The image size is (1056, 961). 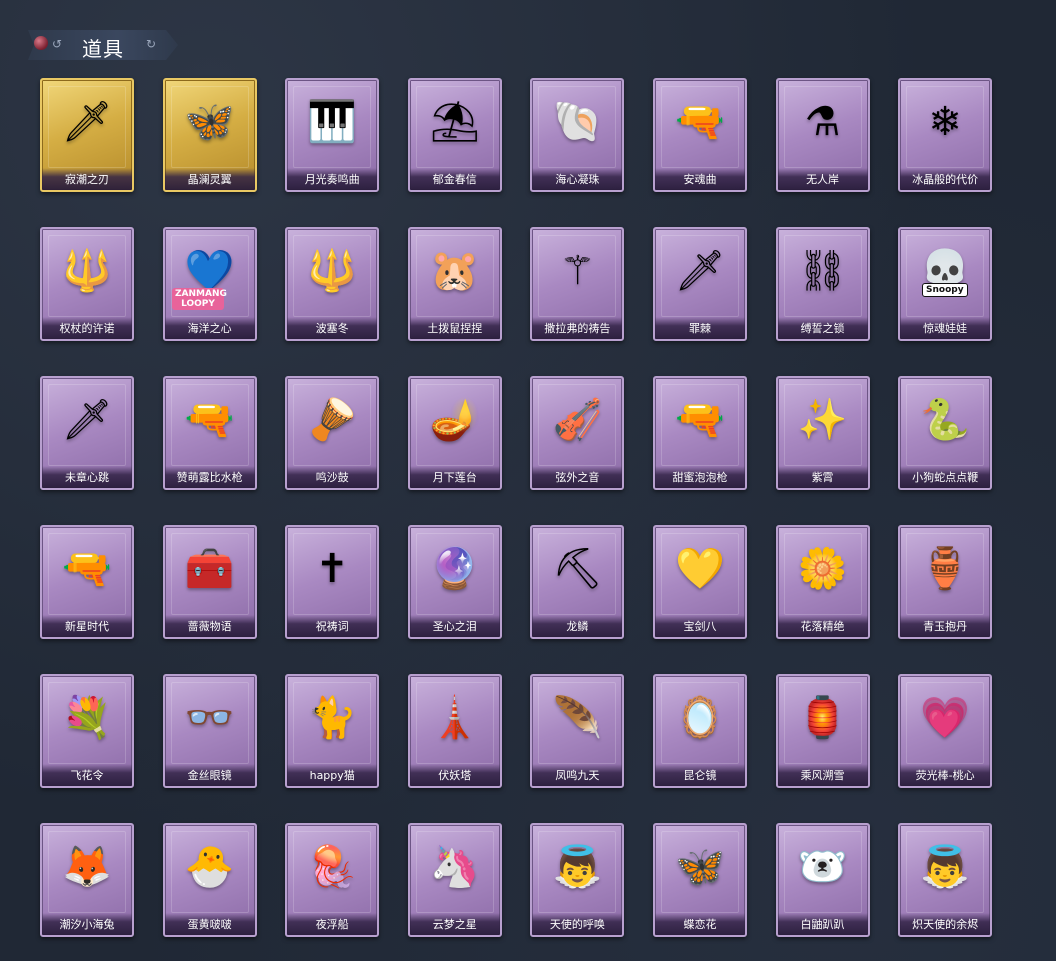 What do you see at coordinates (209, 284) in the screenshot?
I see `item-card: 💙 海洋之心` at bounding box center [209, 284].